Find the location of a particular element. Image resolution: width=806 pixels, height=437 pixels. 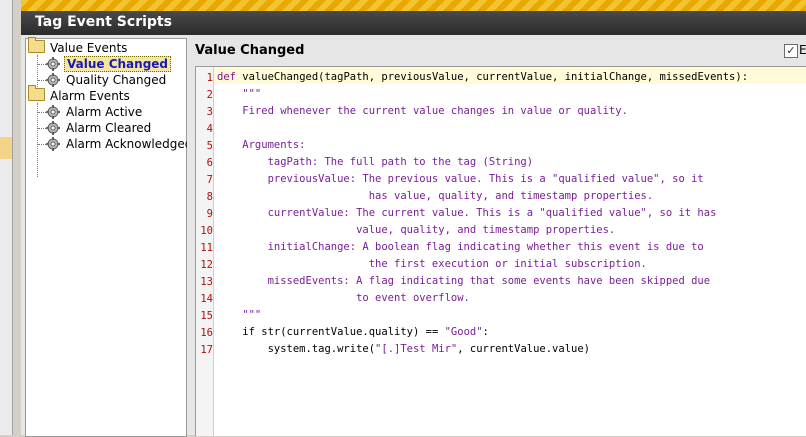

enabled-label: E is located at coordinates (802, 50).